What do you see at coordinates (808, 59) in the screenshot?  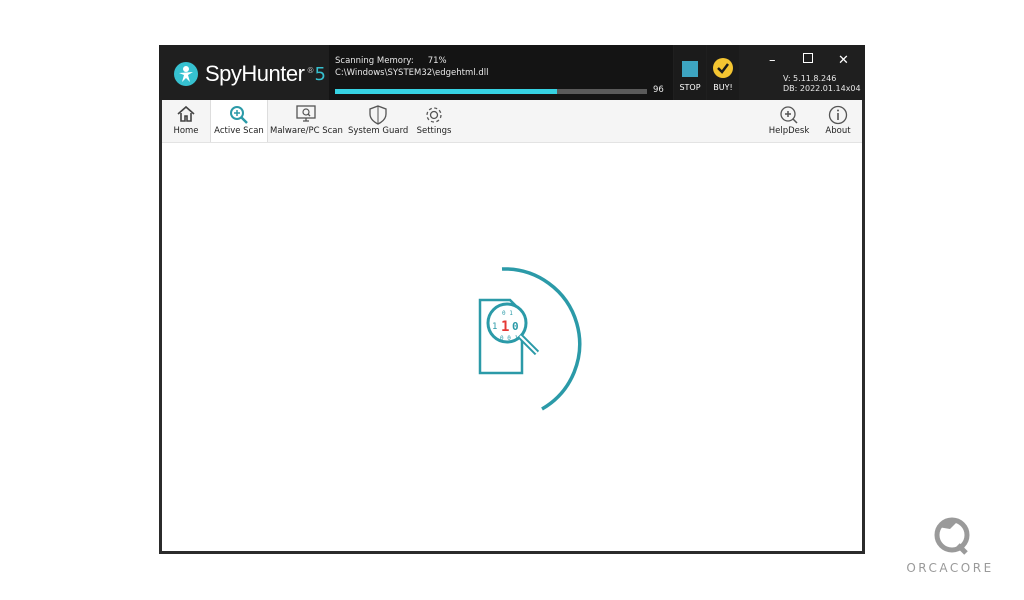 I see `maximize-icon` at bounding box center [808, 59].